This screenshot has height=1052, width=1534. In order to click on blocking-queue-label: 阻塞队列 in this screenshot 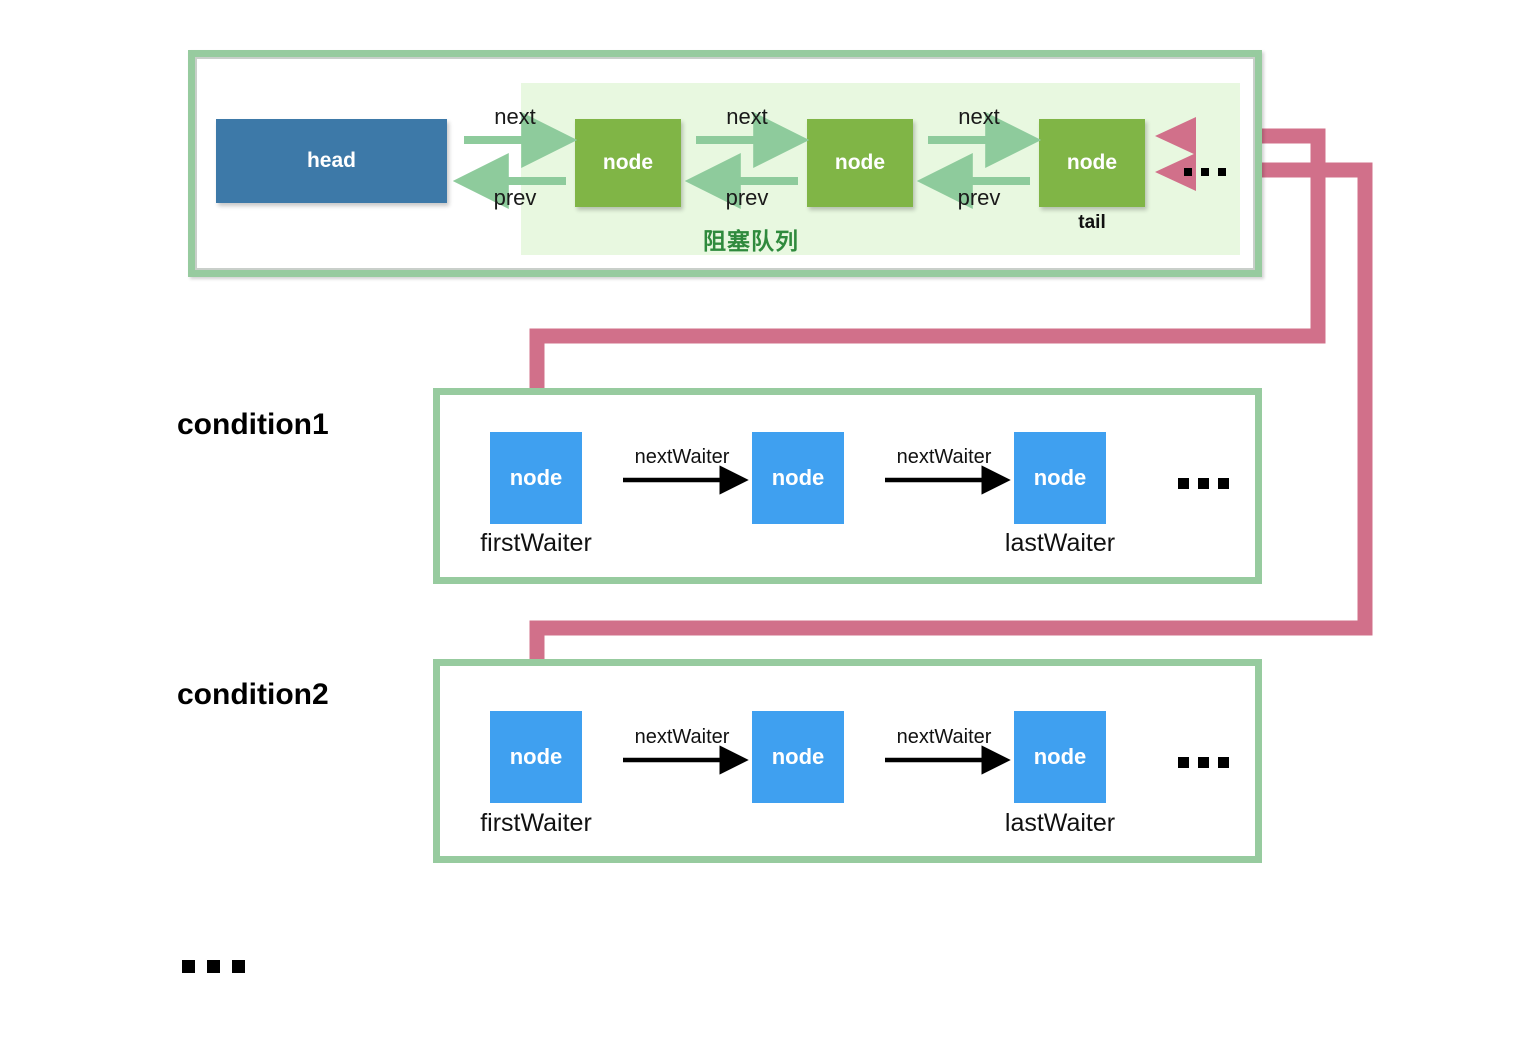, I will do `click(751, 241)`.